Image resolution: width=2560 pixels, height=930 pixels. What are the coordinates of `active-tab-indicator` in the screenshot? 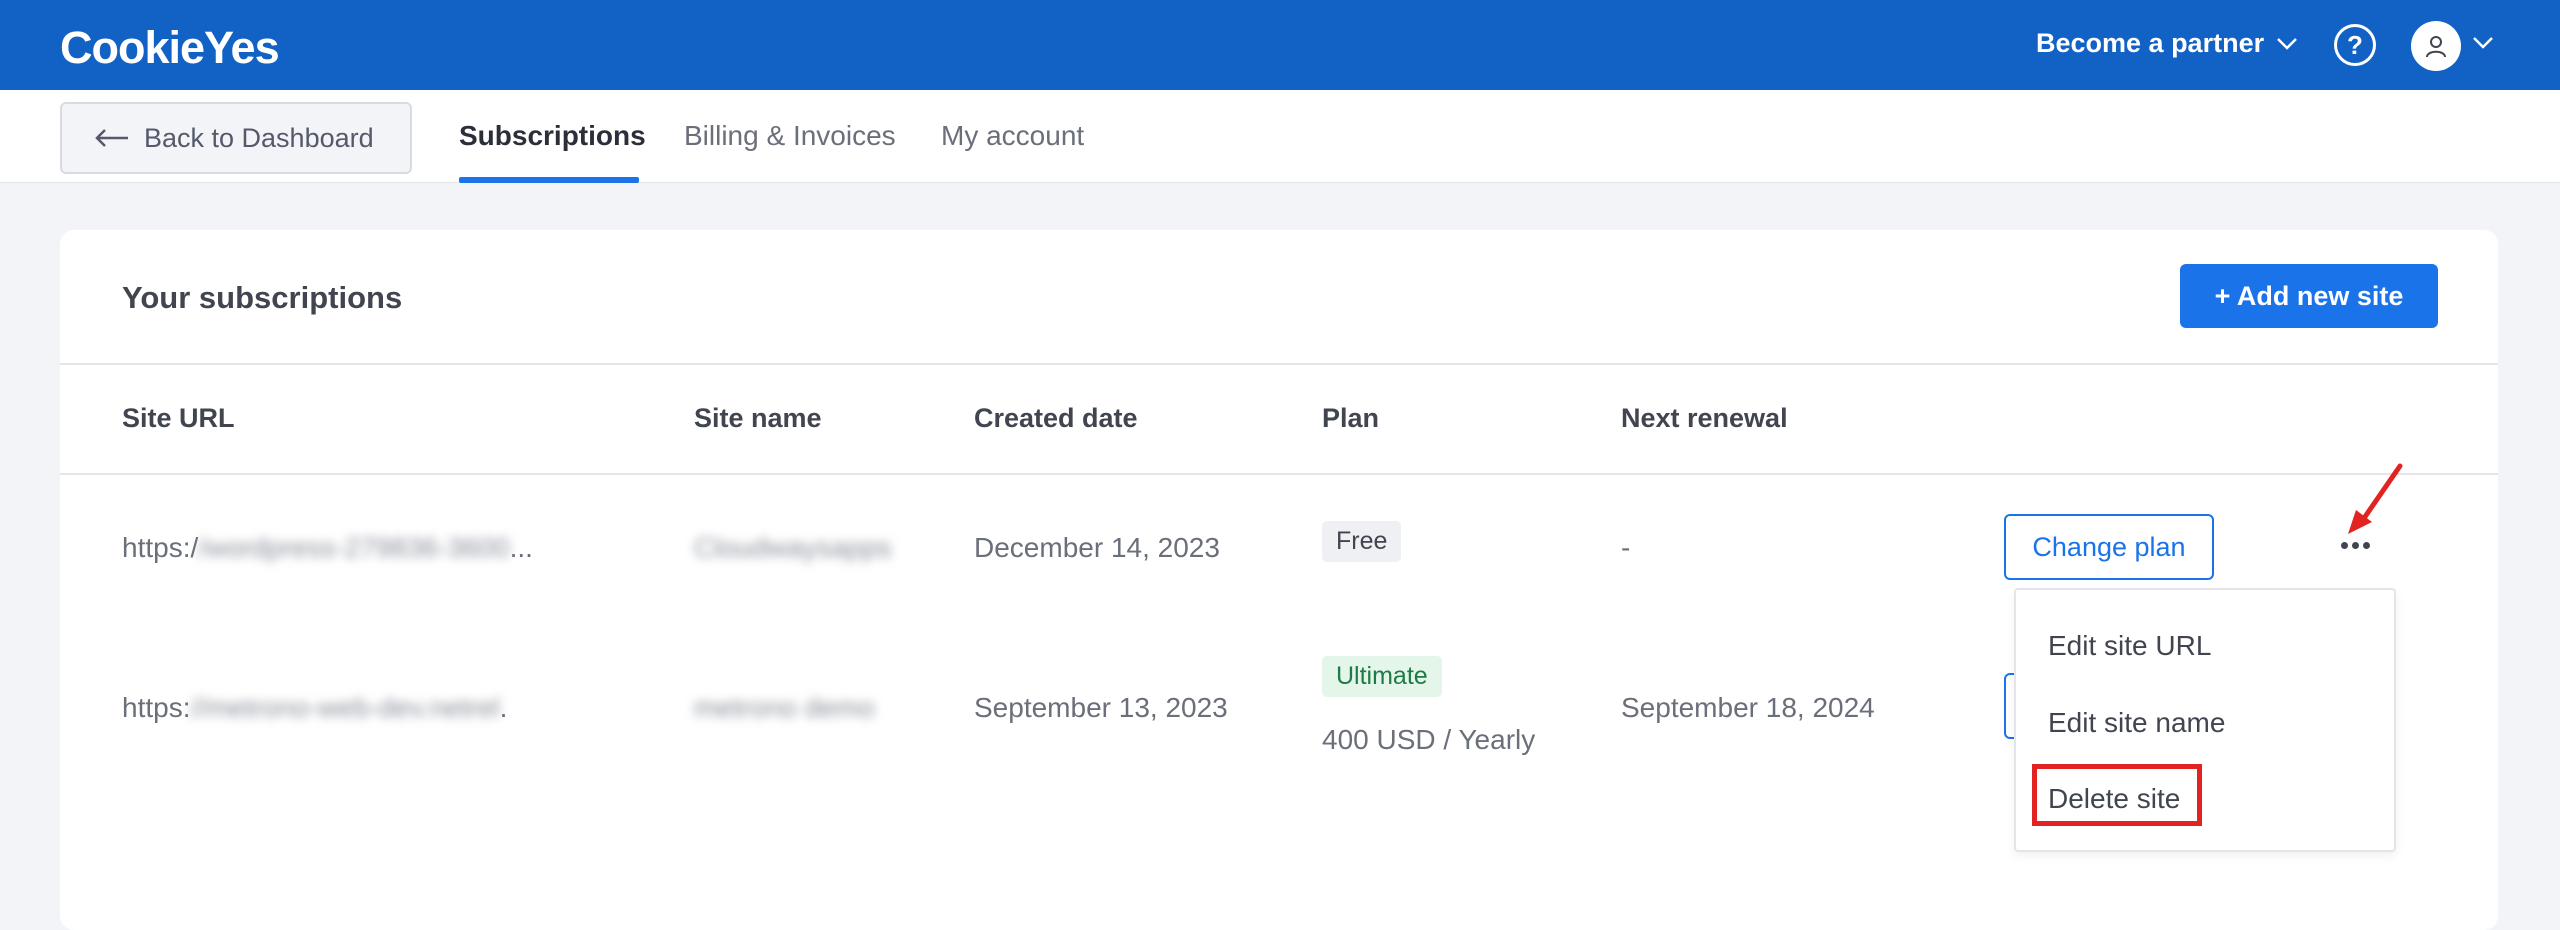 It's located at (549, 180).